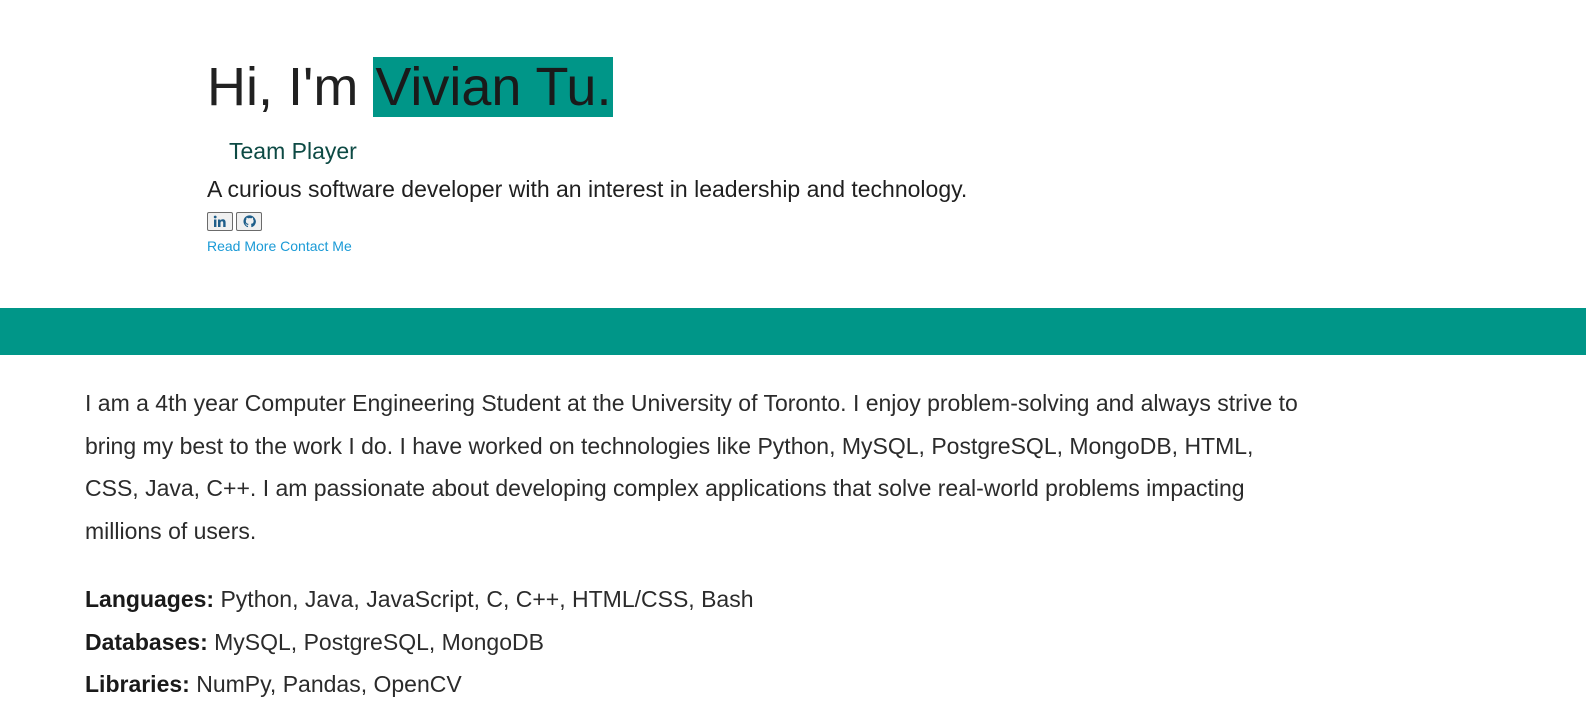  Describe the element at coordinates (150, 599) in the screenshot. I see `skill-label: Languages:` at that location.